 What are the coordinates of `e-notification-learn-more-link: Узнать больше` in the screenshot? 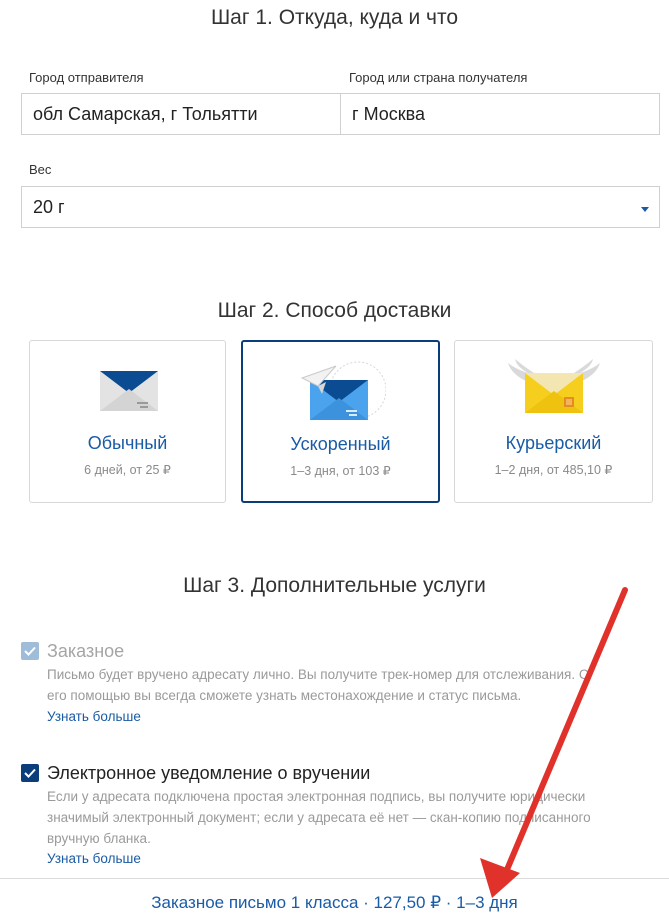 It's located at (94, 858).